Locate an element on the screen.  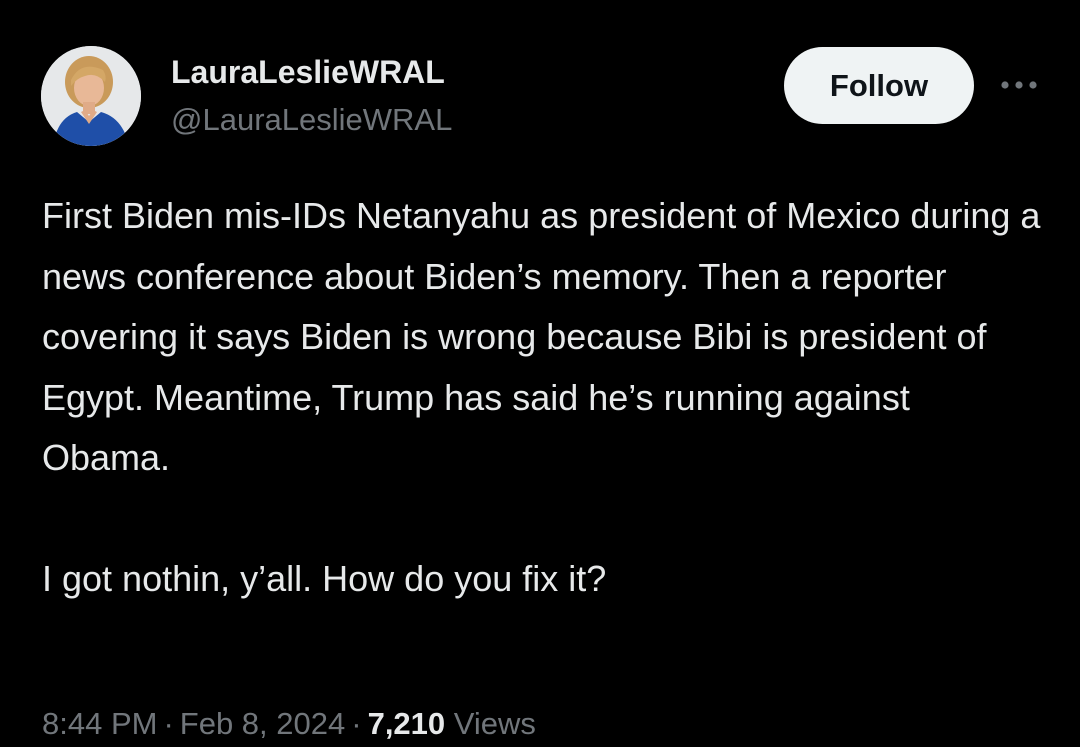
more-options-button is located at coordinates (1019, 85).